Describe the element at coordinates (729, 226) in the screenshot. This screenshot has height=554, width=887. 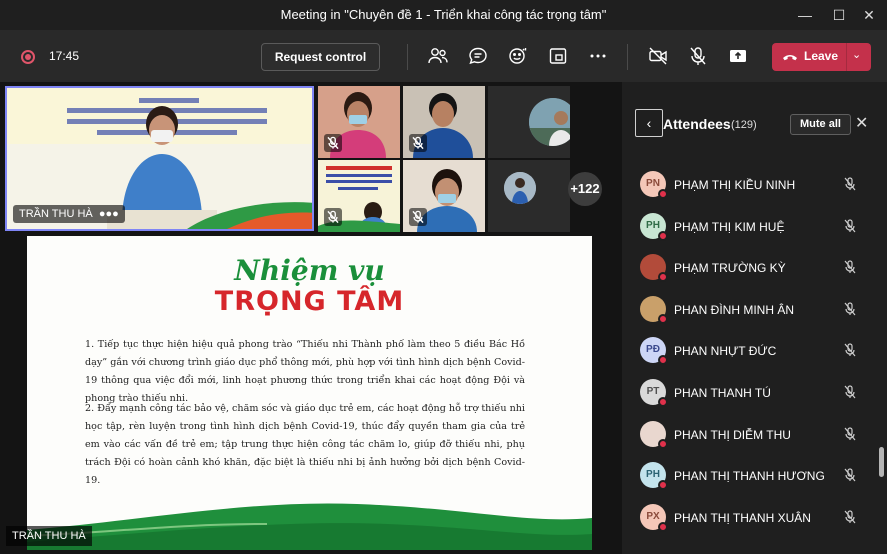
I see `attendee-name: PHẠM THỊ KIM HUỆ` at that location.